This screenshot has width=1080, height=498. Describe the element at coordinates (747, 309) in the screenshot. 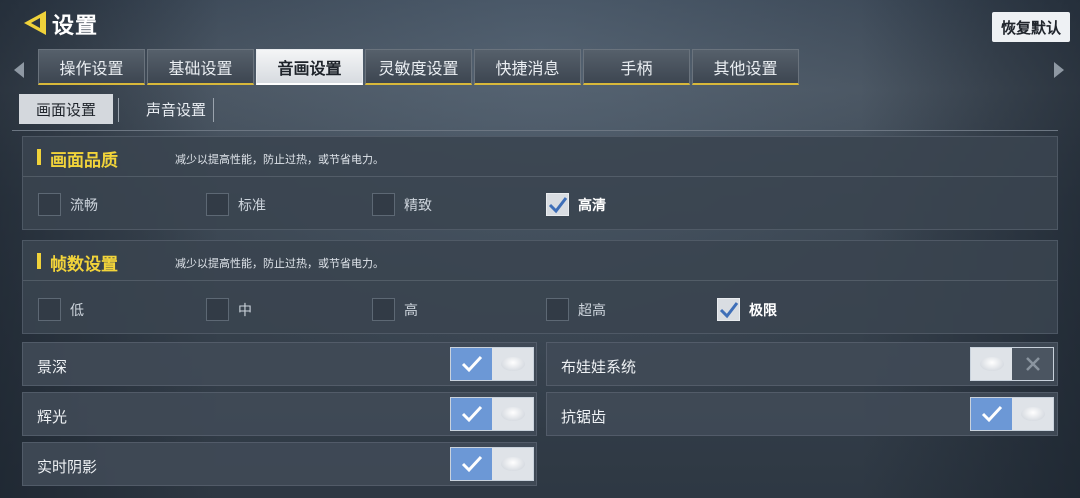

I see `framerate-option-extreme: 极限` at that location.